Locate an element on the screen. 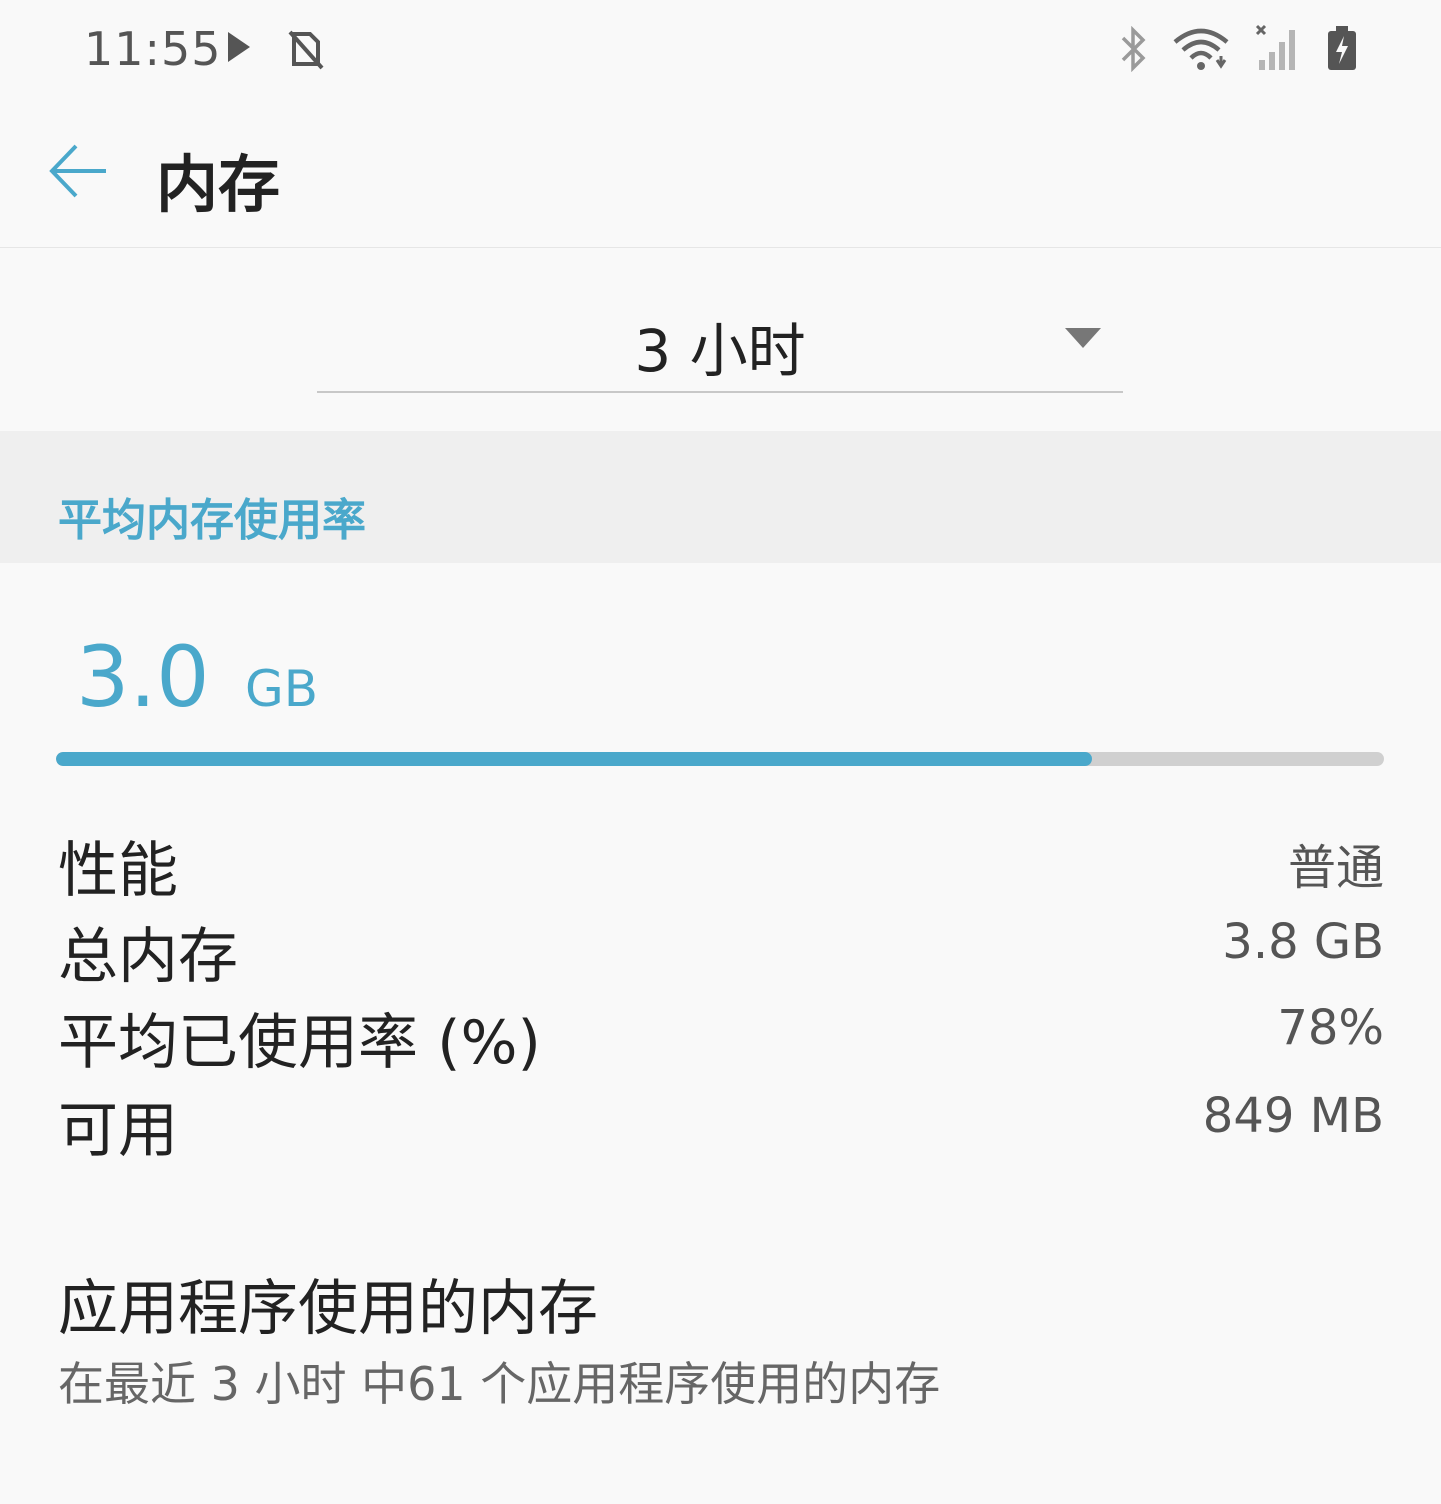 This screenshot has height=1504, width=1441. stat-value: 普通 is located at coordinates (1335, 868).